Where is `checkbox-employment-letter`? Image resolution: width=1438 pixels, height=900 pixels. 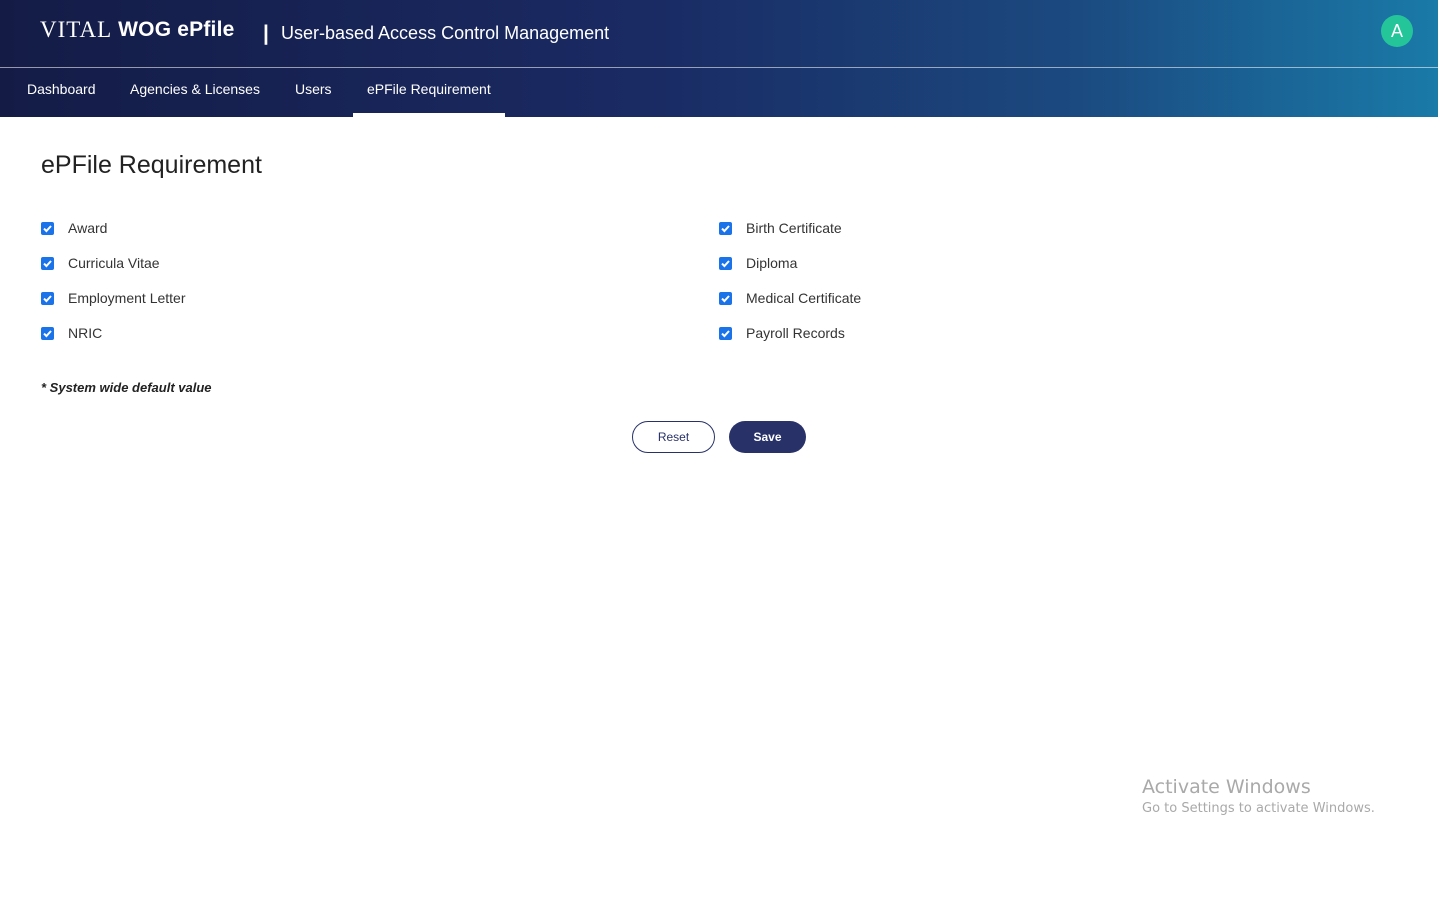 checkbox-employment-letter is located at coordinates (47, 298).